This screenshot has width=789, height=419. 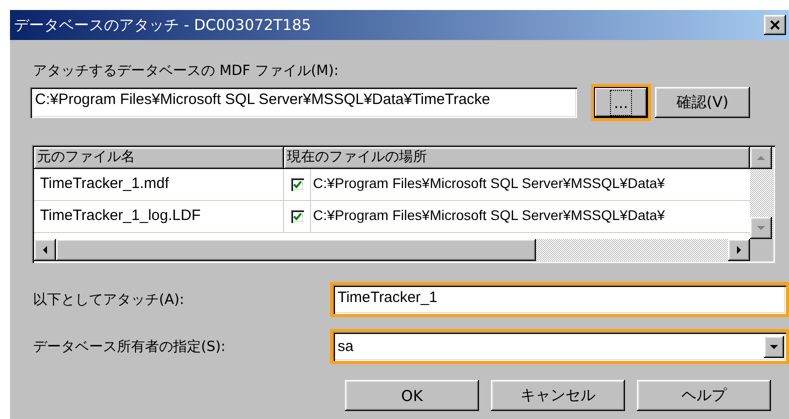 What do you see at coordinates (761, 250) in the screenshot?
I see `scrollbar-corner` at bounding box center [761, 250].